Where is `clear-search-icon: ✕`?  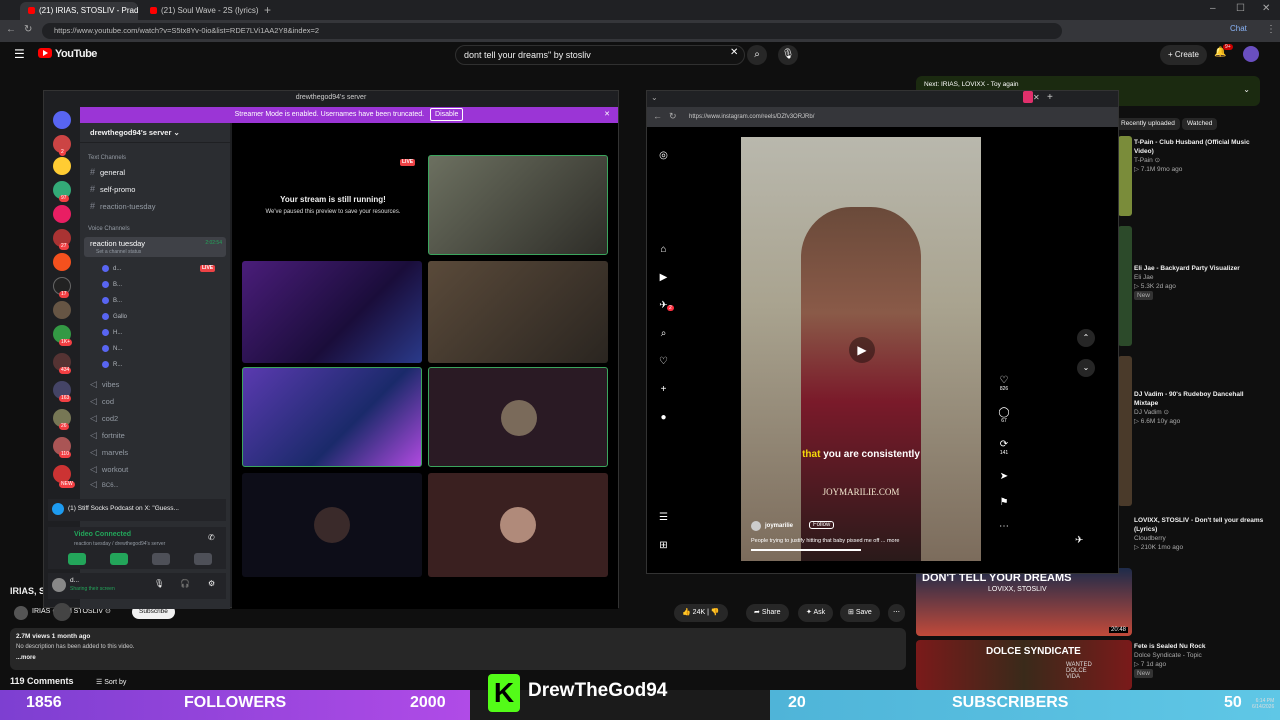 clear-search-icon: ✕ is located at coordinates (734, 52).